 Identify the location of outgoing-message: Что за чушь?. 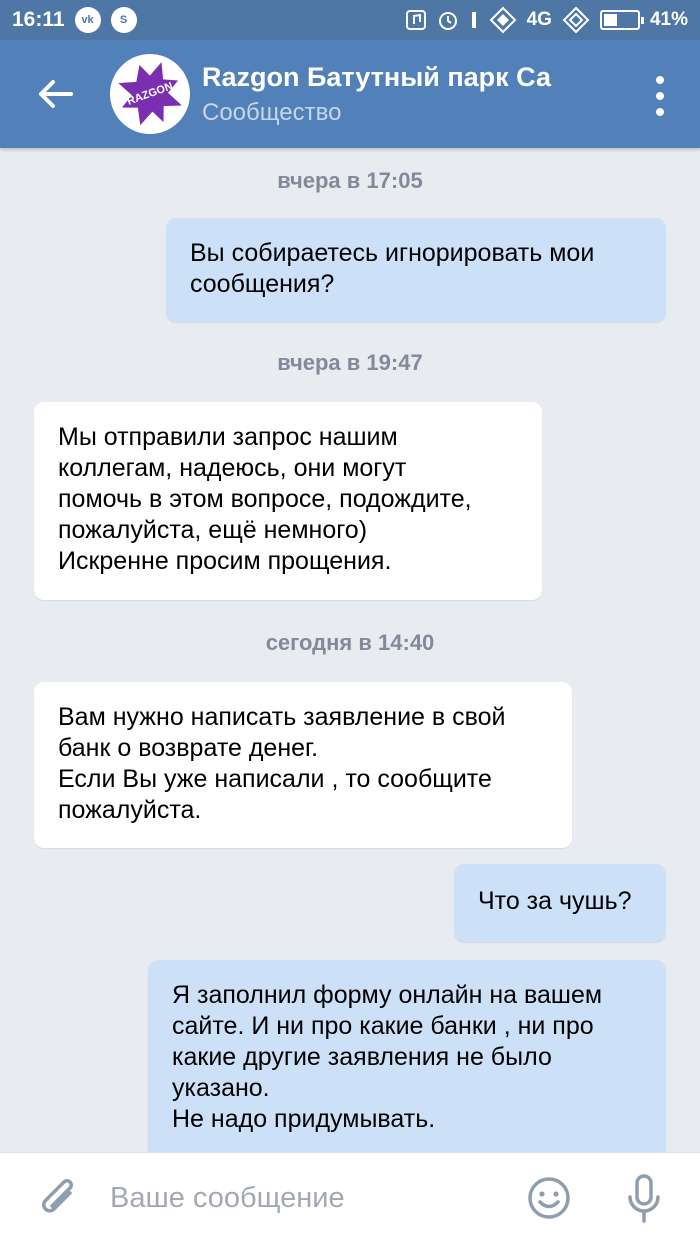
(560, 903).